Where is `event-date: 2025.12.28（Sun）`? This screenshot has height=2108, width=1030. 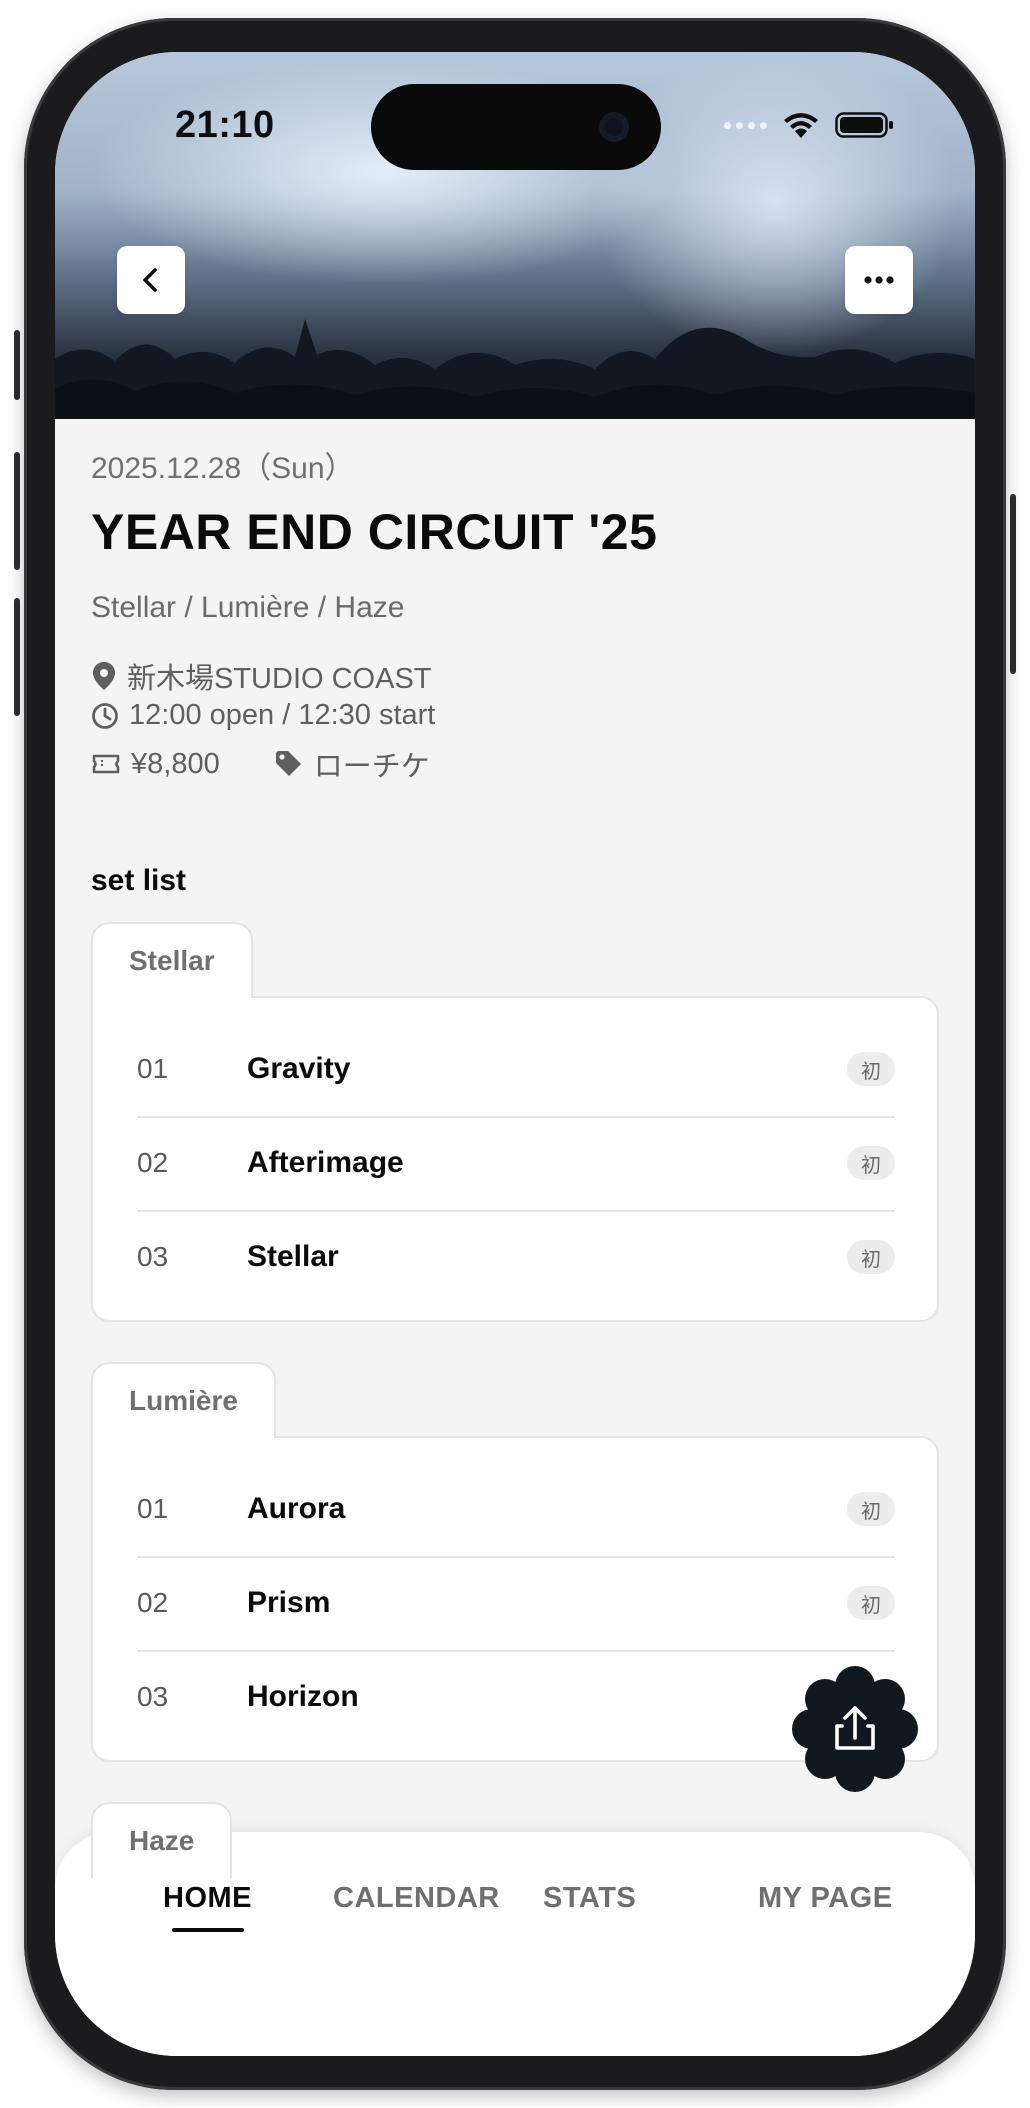 event-date: 2025.12.28（Sun） is located at coordinates (223, 468).